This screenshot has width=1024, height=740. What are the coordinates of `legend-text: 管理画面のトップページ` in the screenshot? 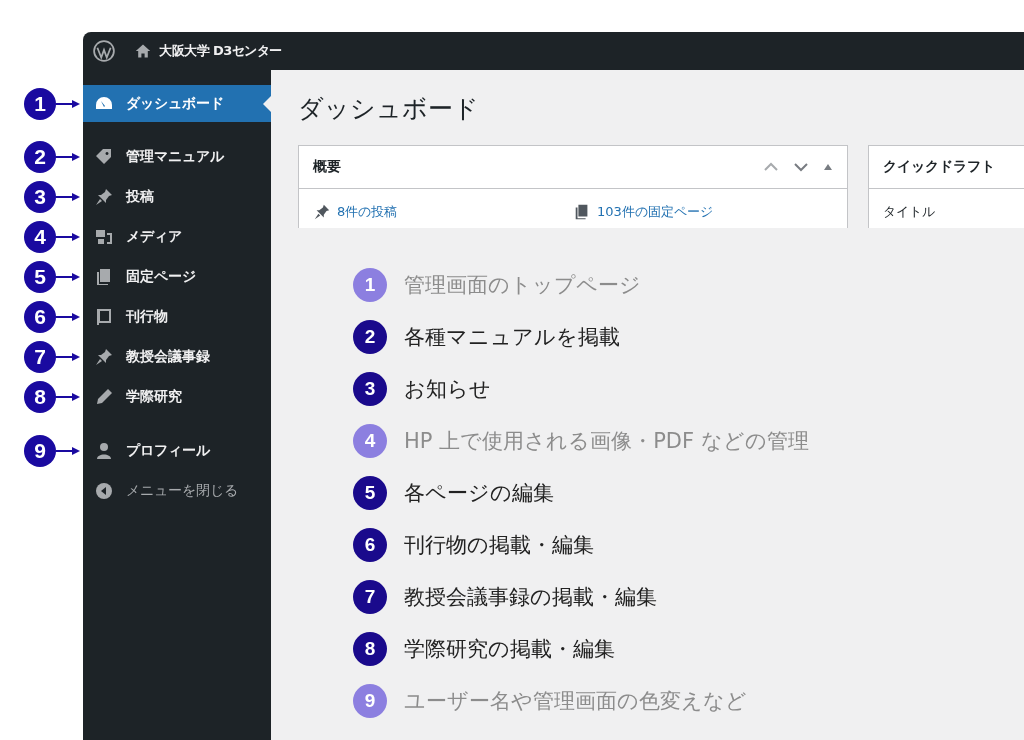 It's located at (522, 285).